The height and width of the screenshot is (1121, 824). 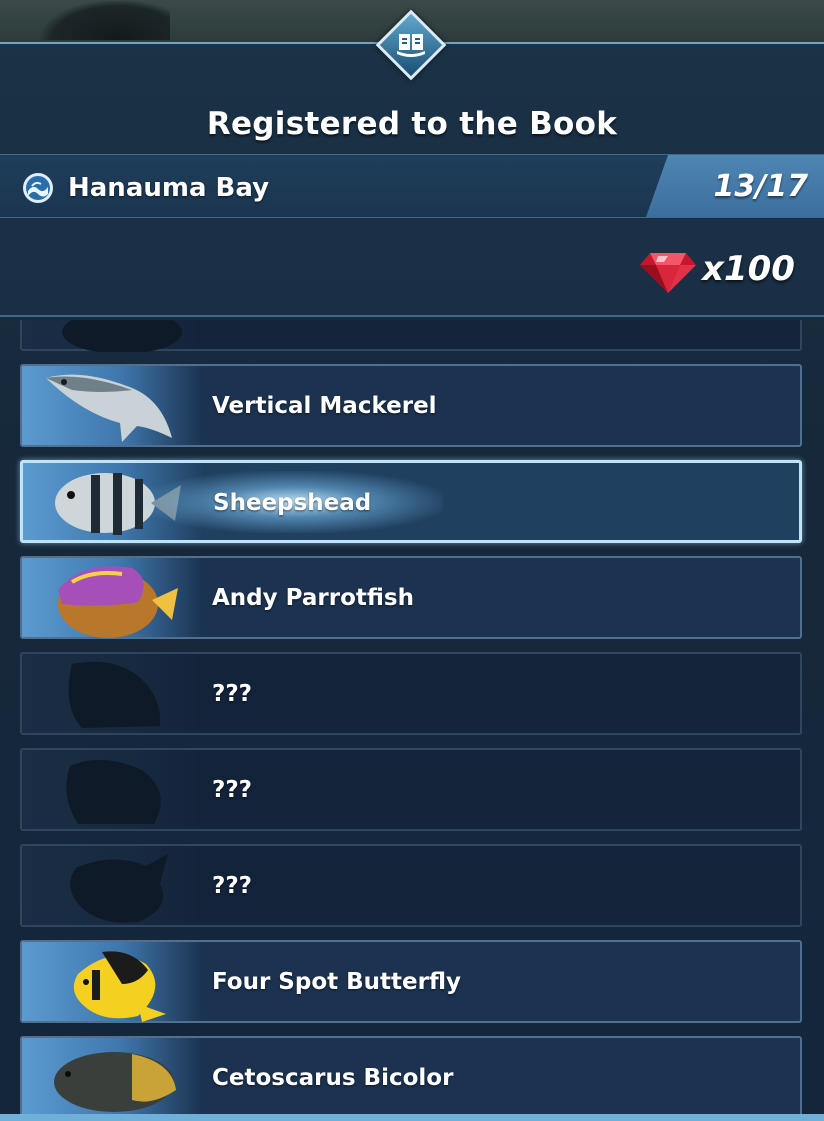 I want to click on ruby-gem-icon, so click(x=668, y=273).